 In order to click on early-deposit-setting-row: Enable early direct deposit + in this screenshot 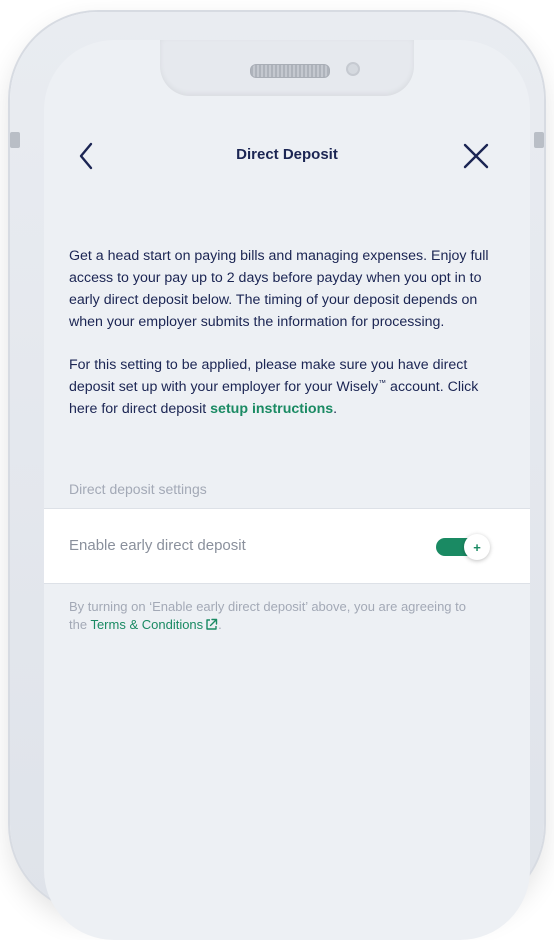, I will do `click(287, 546)`.